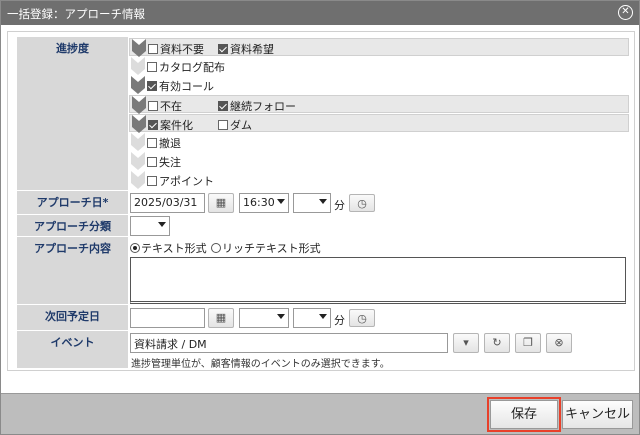  Describe the element at coordinates (312, 203) in the screenshot. I see `approach-minute-select` at that location.